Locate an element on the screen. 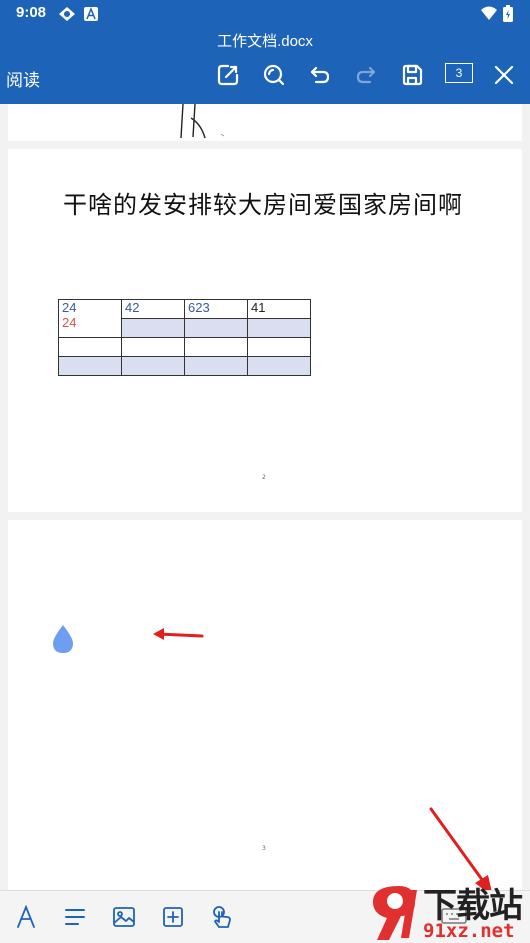  close-icon is located at coordinates (504, 75).